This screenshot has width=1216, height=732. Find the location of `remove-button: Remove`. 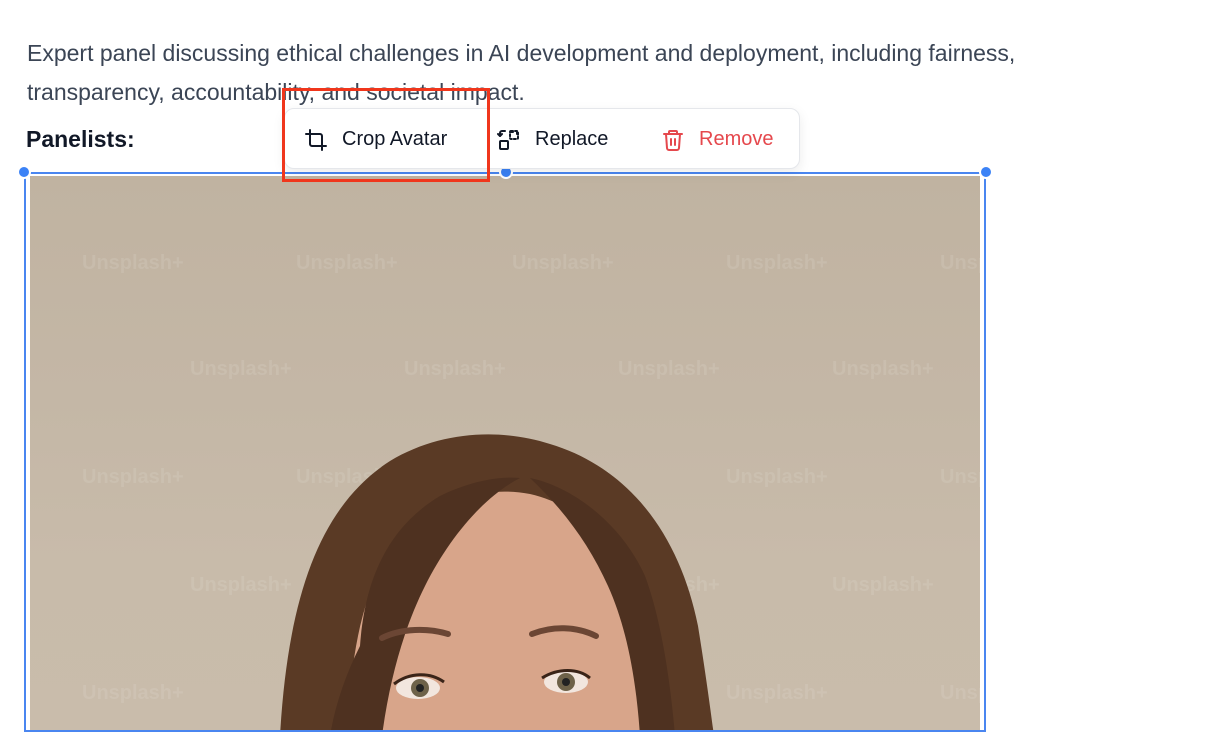

remove-button: Remove is located at coordinates (717, 139).